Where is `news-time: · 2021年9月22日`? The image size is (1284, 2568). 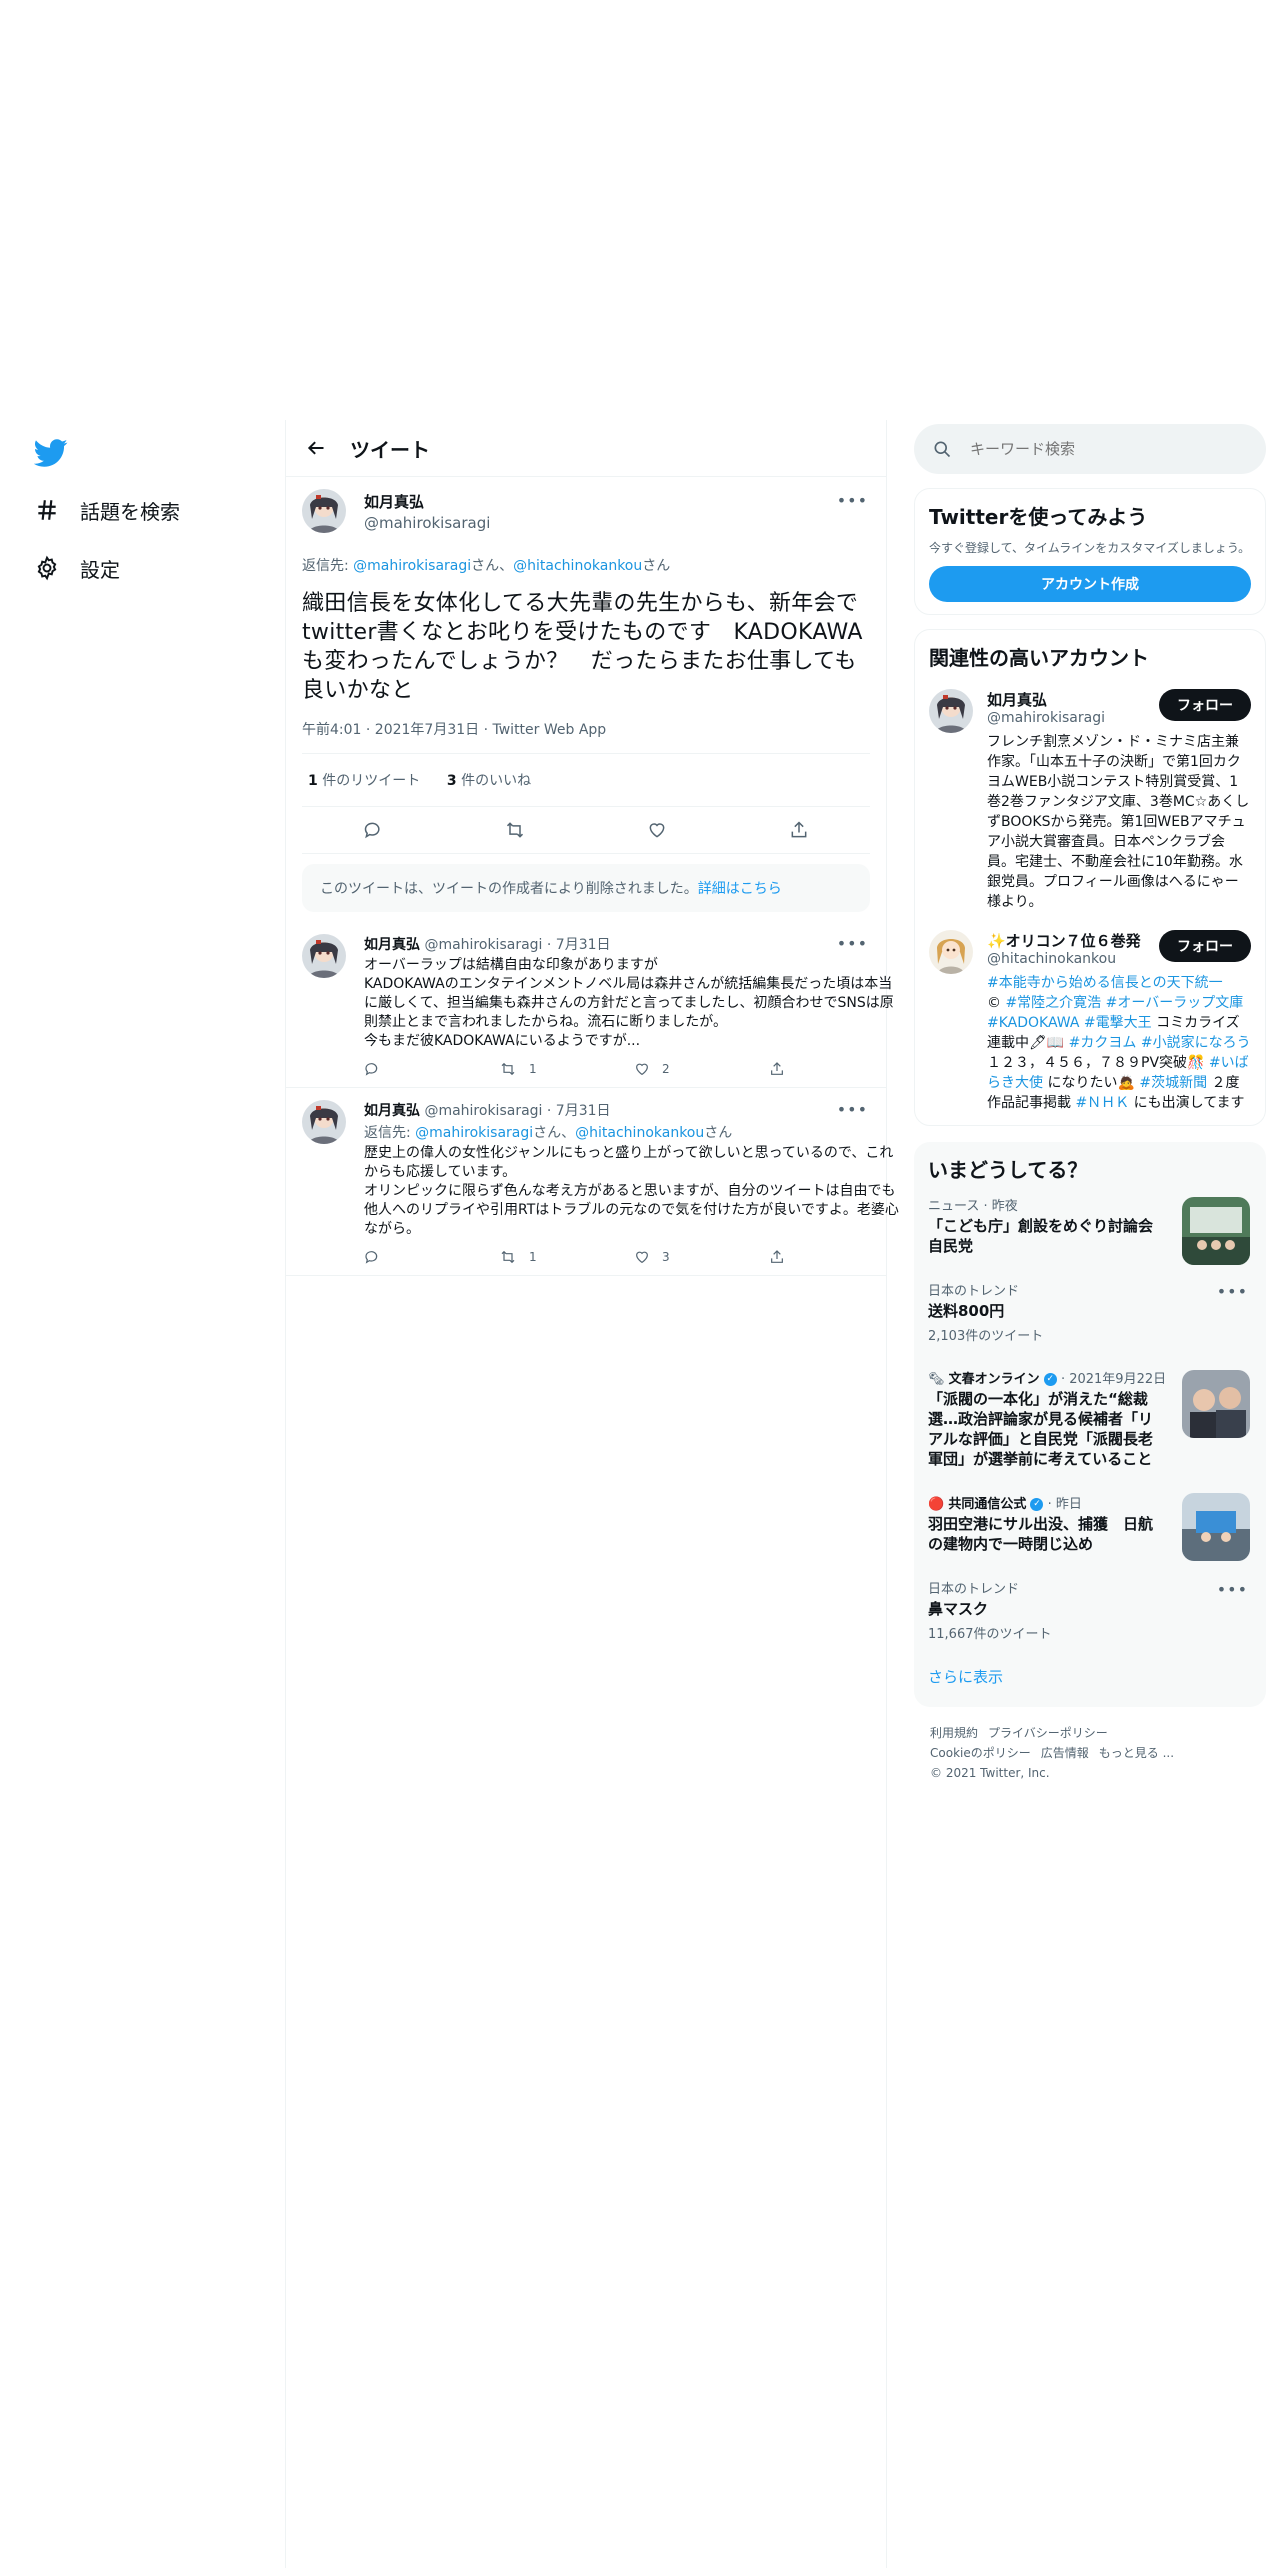
news-time: · 2021年9月22日 is located at coordinates (1111, 1379).